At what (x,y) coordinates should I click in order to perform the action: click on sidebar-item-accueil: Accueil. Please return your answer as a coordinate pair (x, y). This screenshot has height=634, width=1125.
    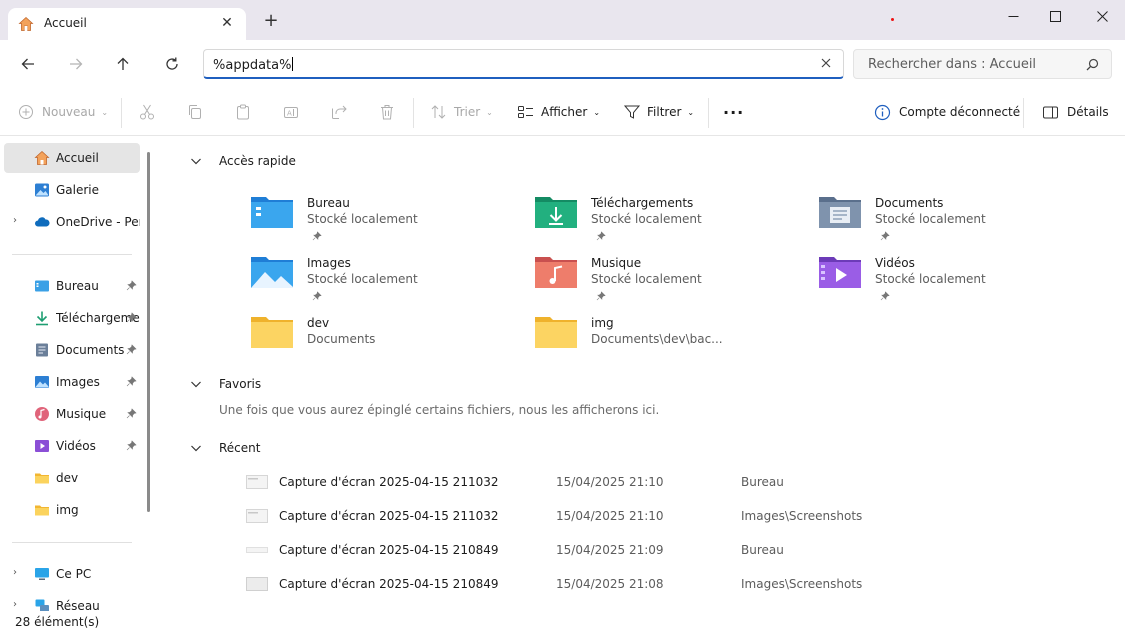
    Looking at the image, I should click on (72, 158).